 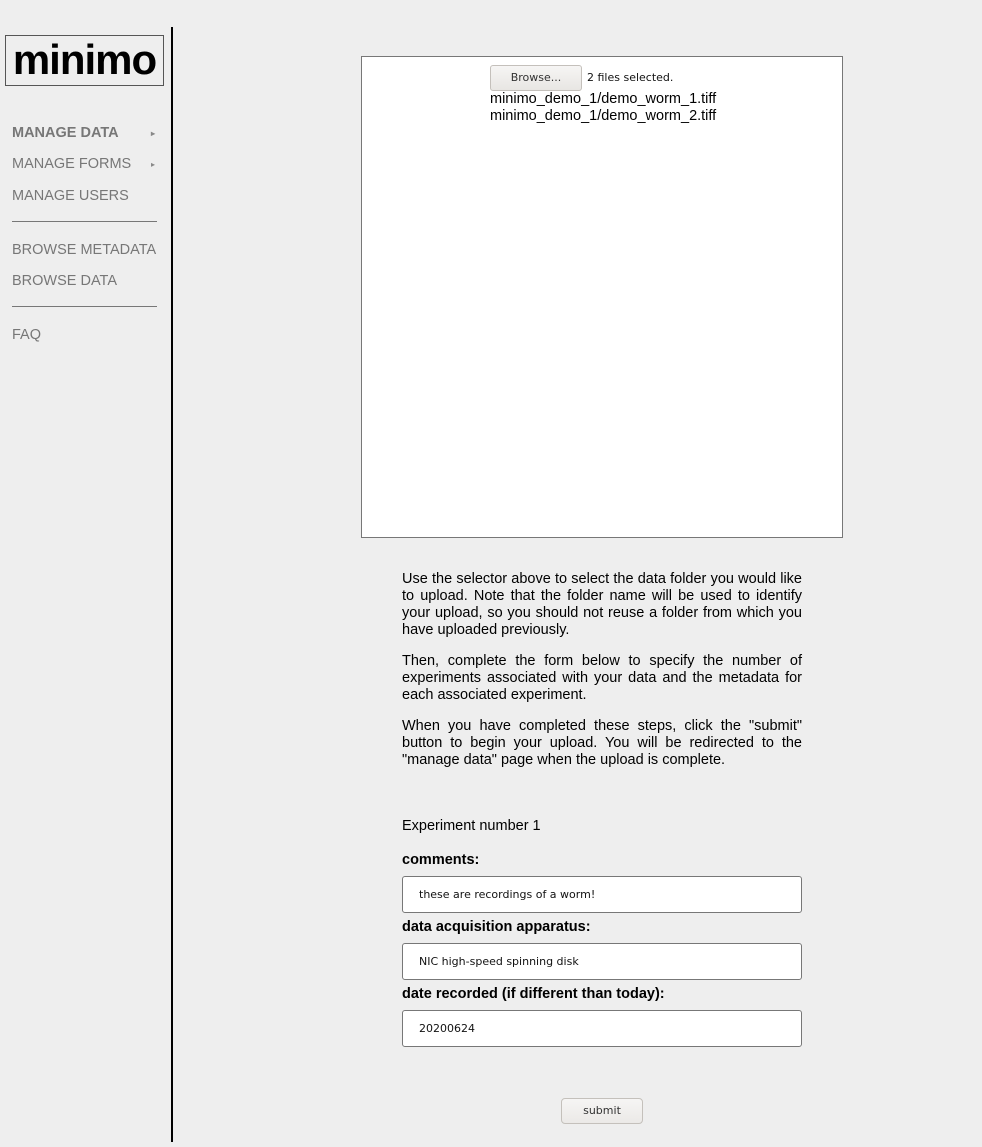 What do you see at coordinates (84, 335) in the screenshot?
I see `sidebar-item-faq: FAQ` at bounding box center [84, 335].